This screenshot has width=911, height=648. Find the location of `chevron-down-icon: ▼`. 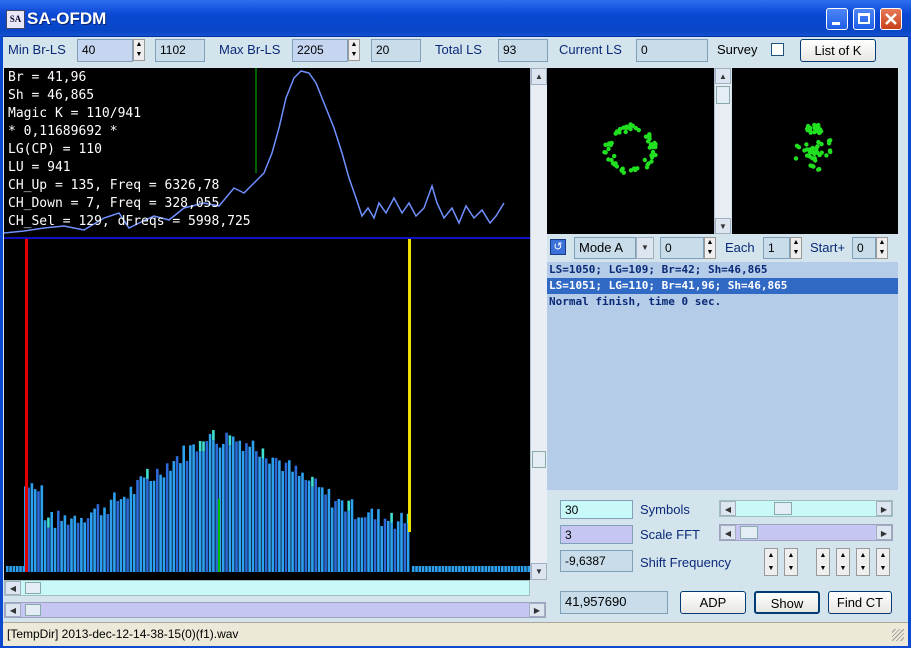

chevron-down-icon: ▼ is located at coordinates (645, 248).